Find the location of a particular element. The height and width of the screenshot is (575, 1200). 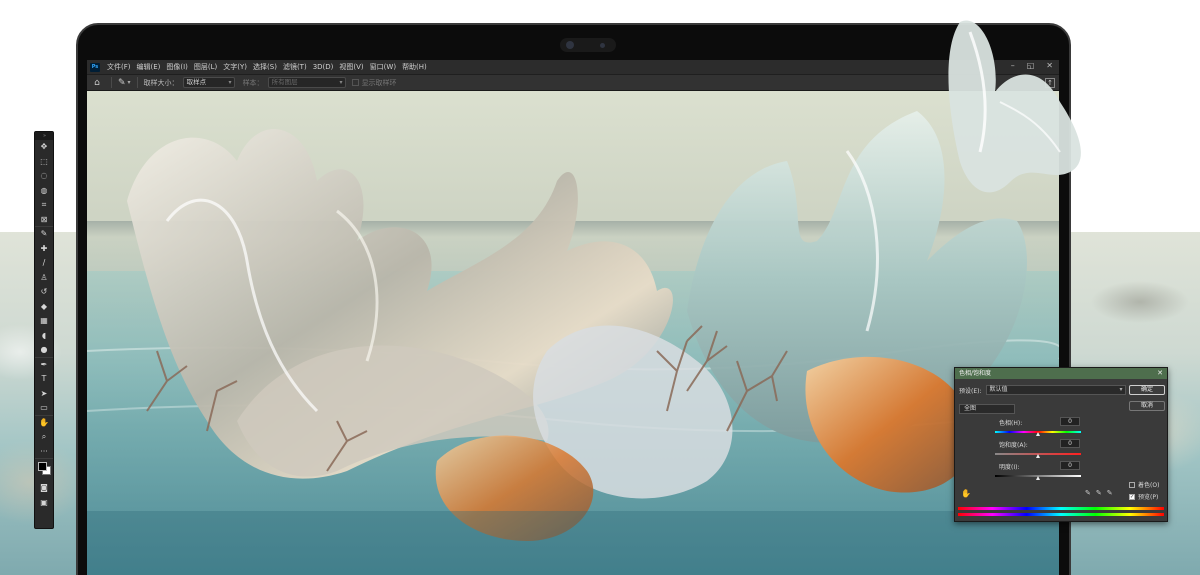

show-ring-checkbox is located at coordinates (355, 82).